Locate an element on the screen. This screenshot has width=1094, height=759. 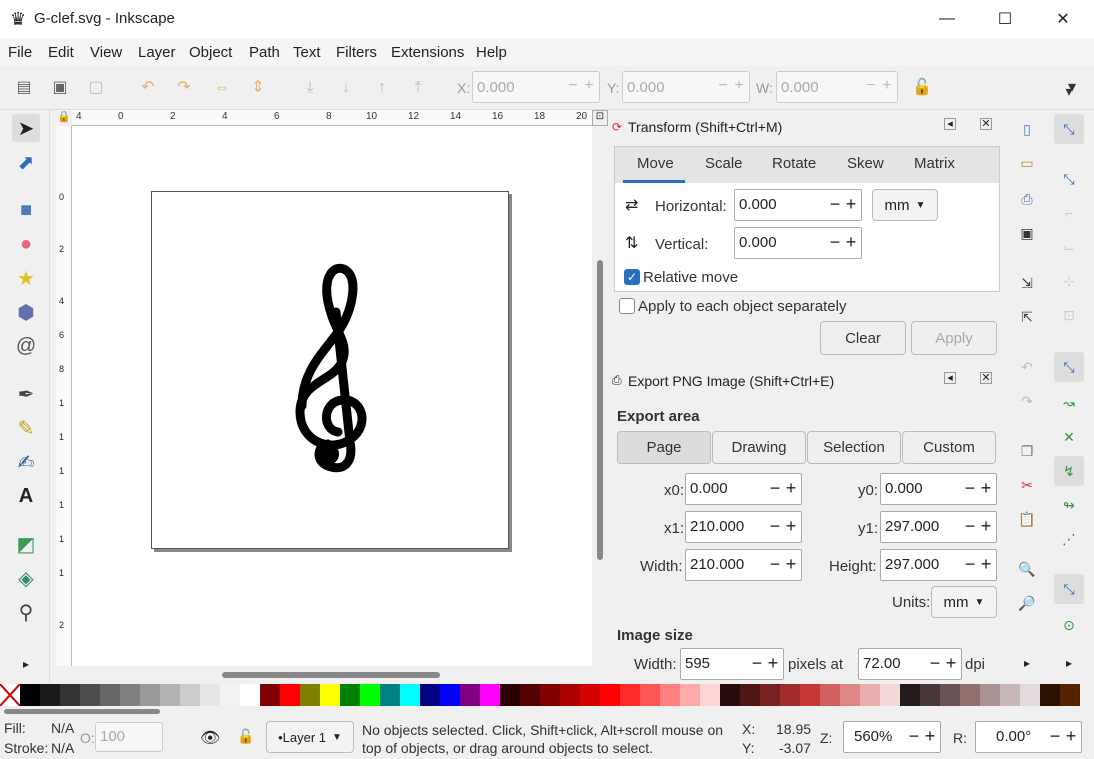
tab-skew: Skew is located at coordinates (865, 163).